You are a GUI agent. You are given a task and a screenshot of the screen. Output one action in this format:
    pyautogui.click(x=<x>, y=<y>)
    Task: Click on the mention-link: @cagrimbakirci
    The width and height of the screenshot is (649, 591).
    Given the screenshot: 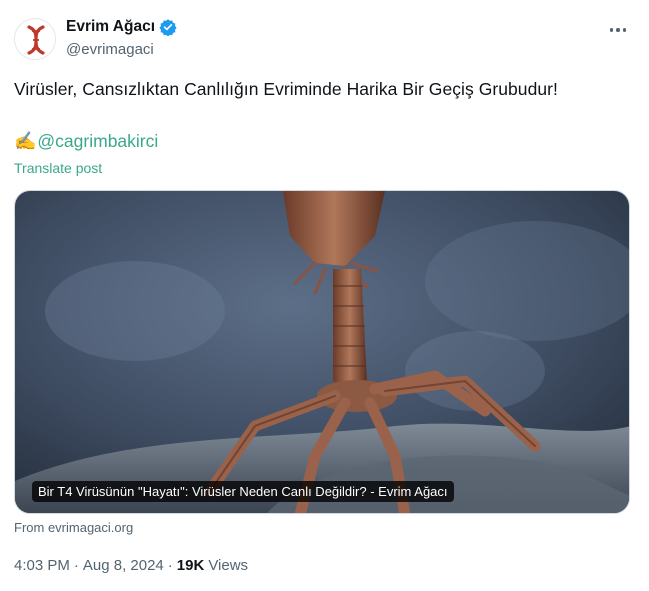 What is the action you would take?
    pyautogui.click(x=97, y=141)
    